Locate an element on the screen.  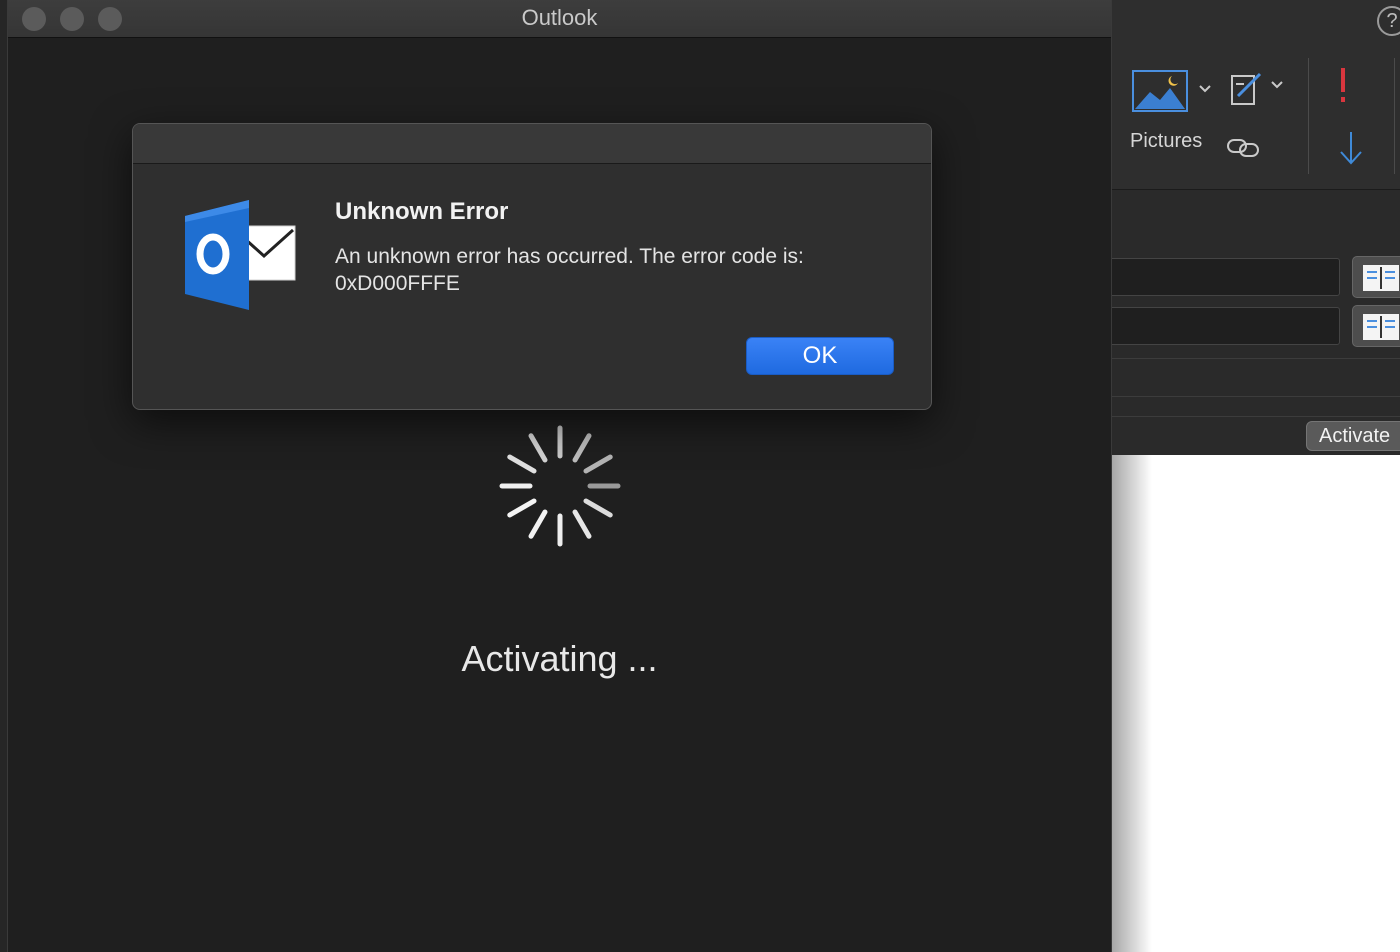
dialog-title: Unknown Error is located at coordinates (422, 211).